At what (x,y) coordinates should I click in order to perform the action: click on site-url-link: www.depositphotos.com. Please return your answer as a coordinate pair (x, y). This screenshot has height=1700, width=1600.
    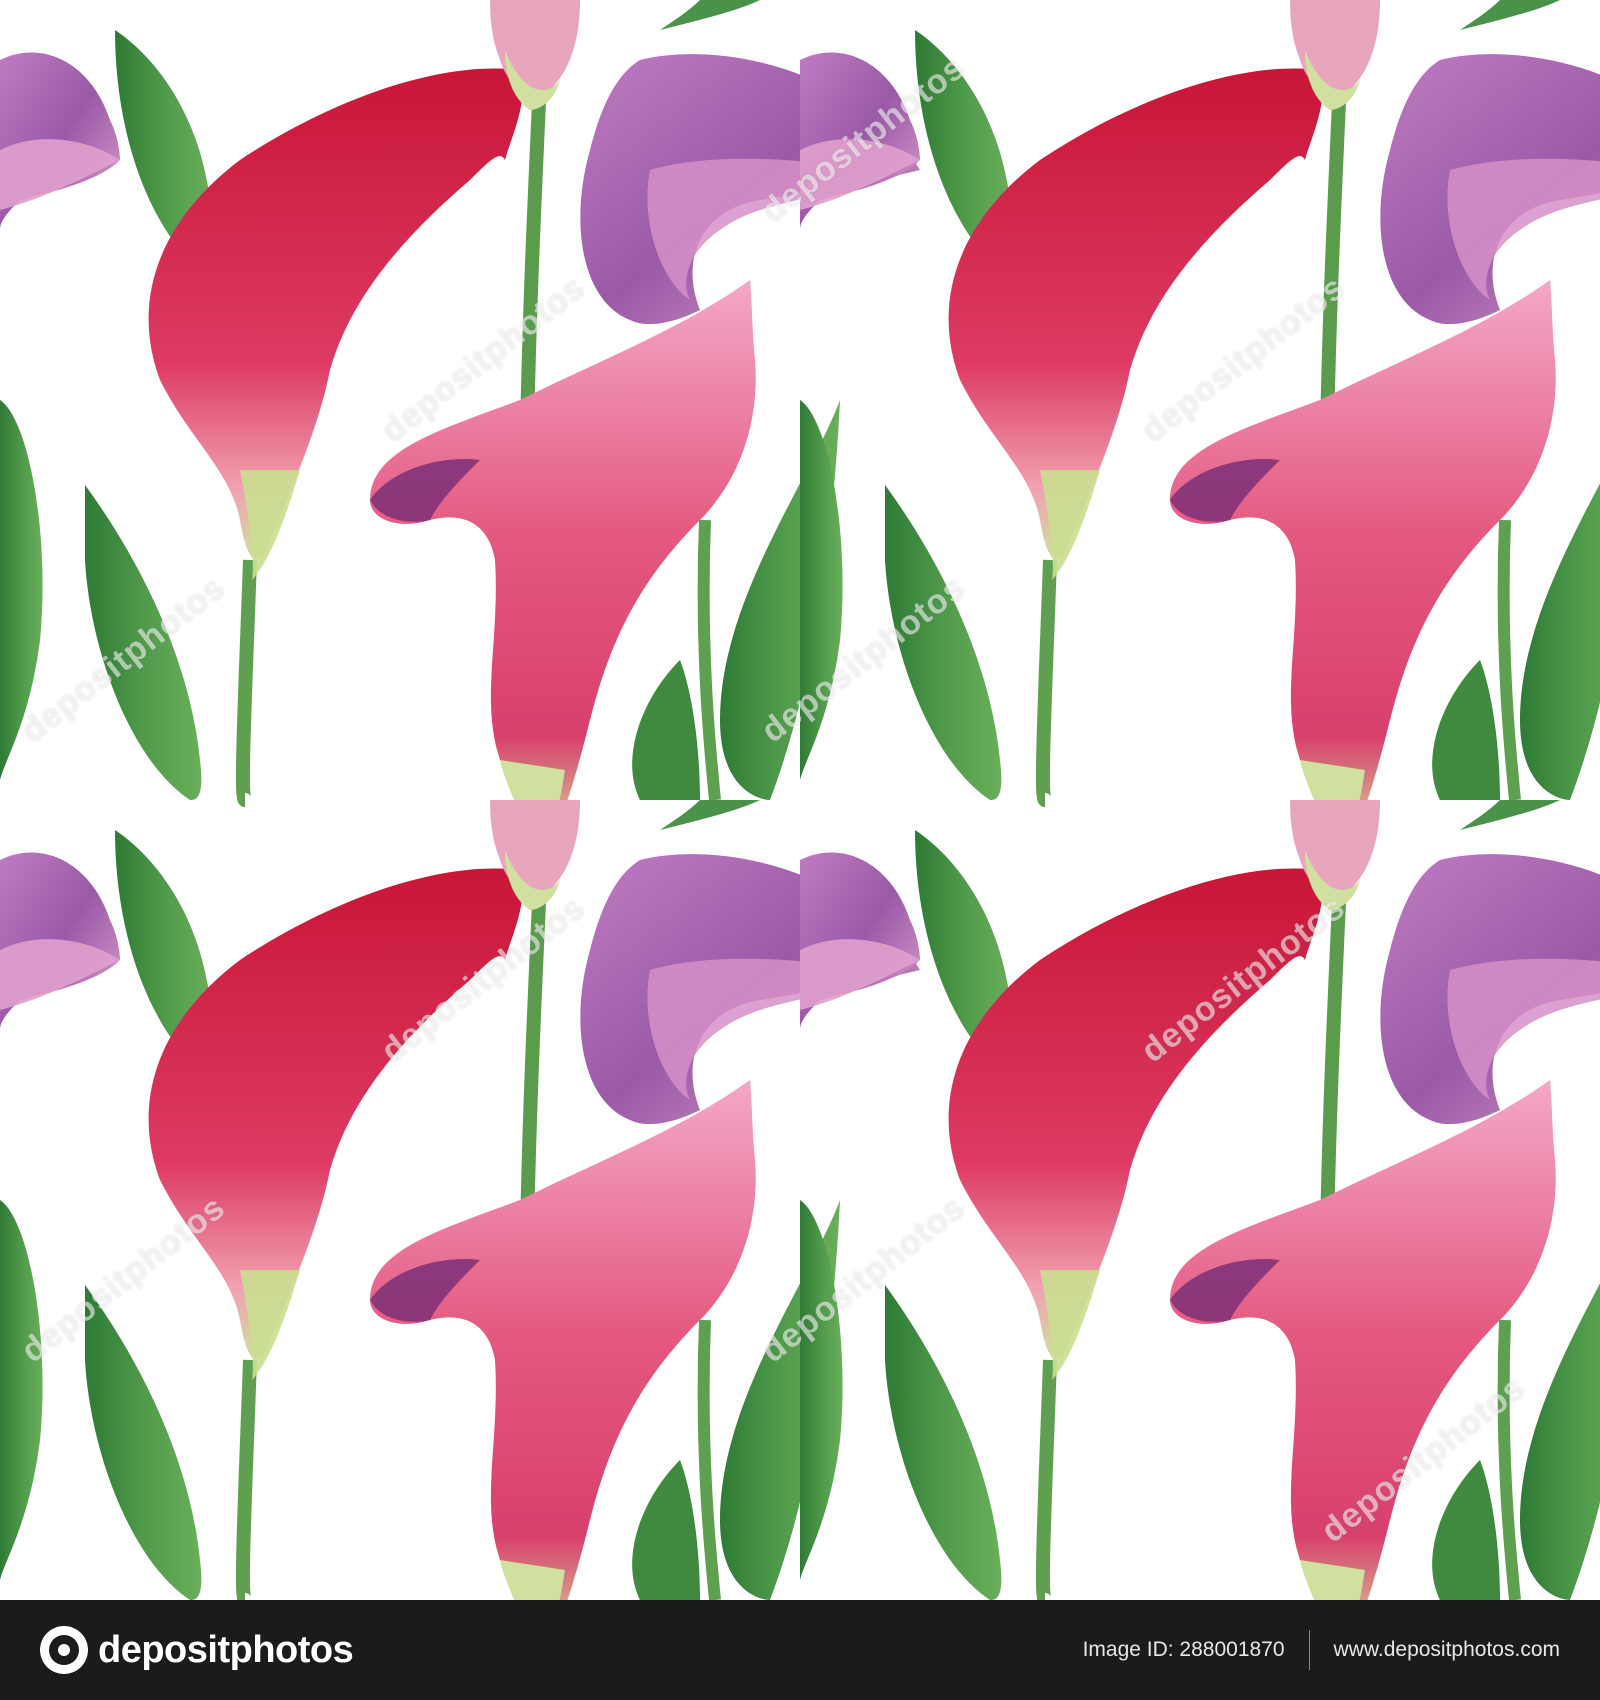
    Looking at the image, I should click on (1447, 1650).